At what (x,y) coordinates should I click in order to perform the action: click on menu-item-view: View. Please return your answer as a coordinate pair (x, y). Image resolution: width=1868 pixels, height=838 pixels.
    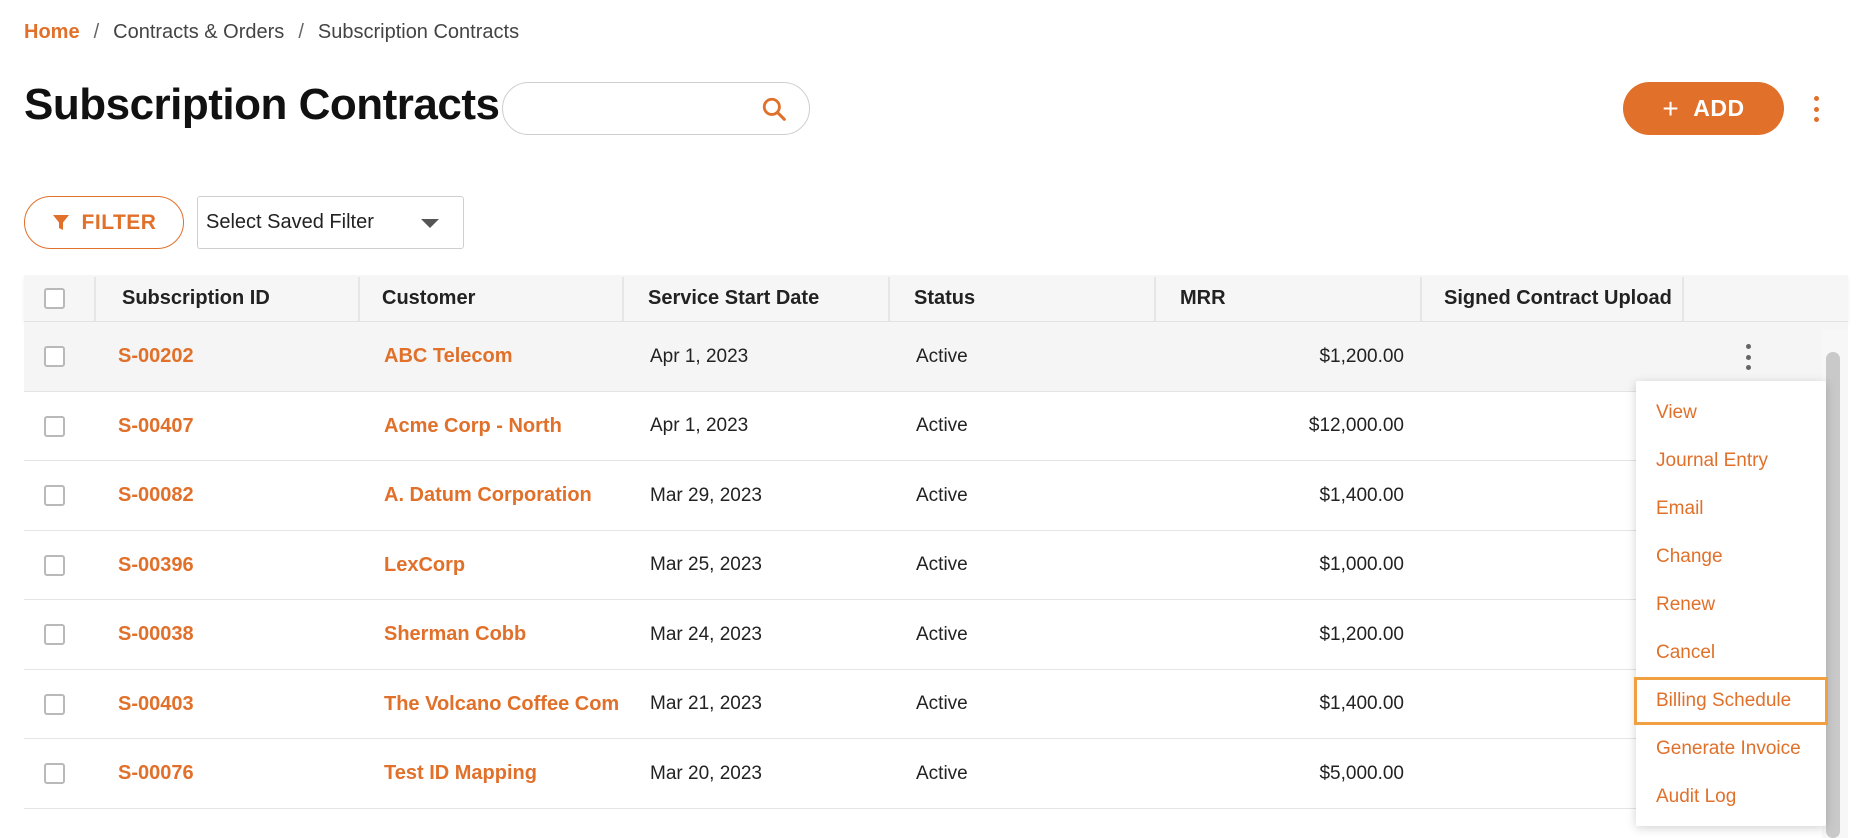
    Looking at the image, I should click on (1731, 413).